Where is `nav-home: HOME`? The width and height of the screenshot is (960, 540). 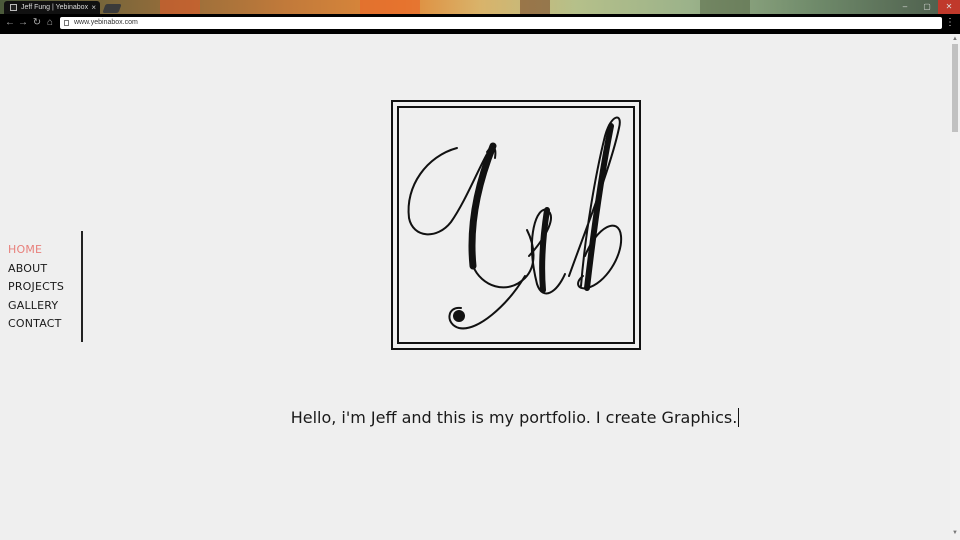
nav-home: HOME is located at coordinates (45, 250).